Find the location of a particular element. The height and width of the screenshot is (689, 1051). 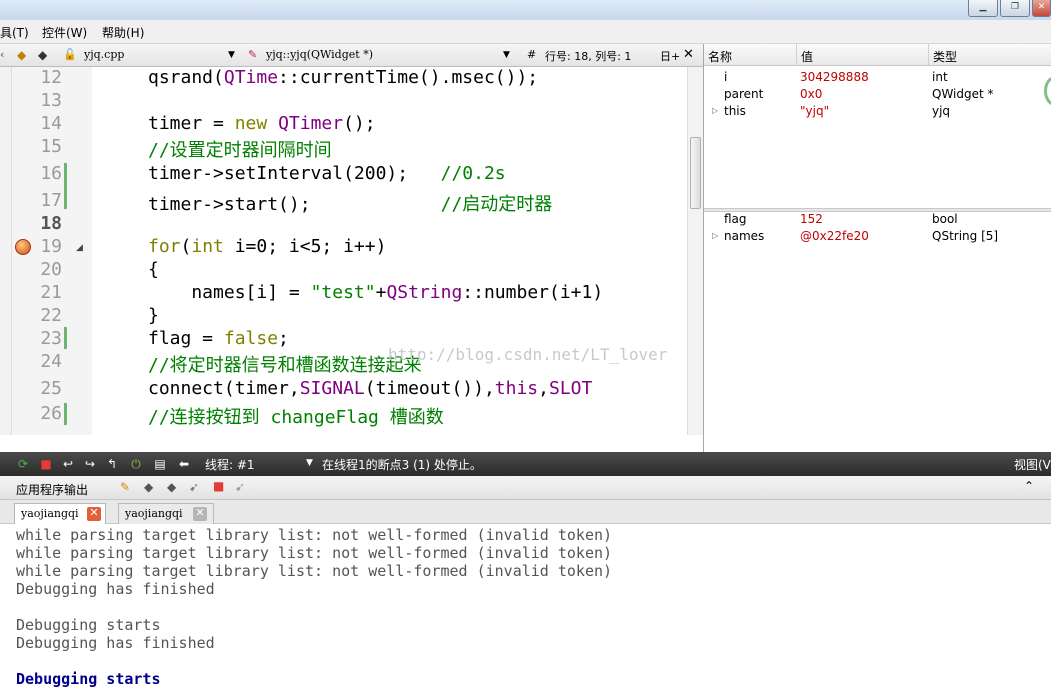

breakpoint-icon is located at coordinates (23, 247).